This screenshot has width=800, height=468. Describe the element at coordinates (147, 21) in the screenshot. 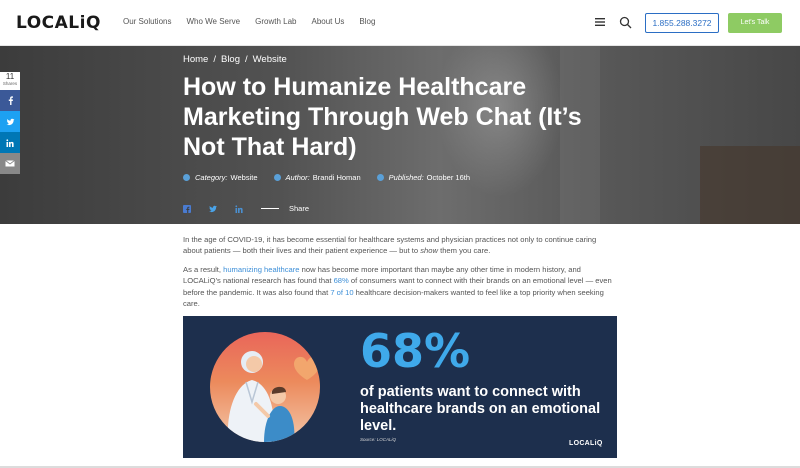

I see `nav-our-solutions: Our Solutions` at that location.